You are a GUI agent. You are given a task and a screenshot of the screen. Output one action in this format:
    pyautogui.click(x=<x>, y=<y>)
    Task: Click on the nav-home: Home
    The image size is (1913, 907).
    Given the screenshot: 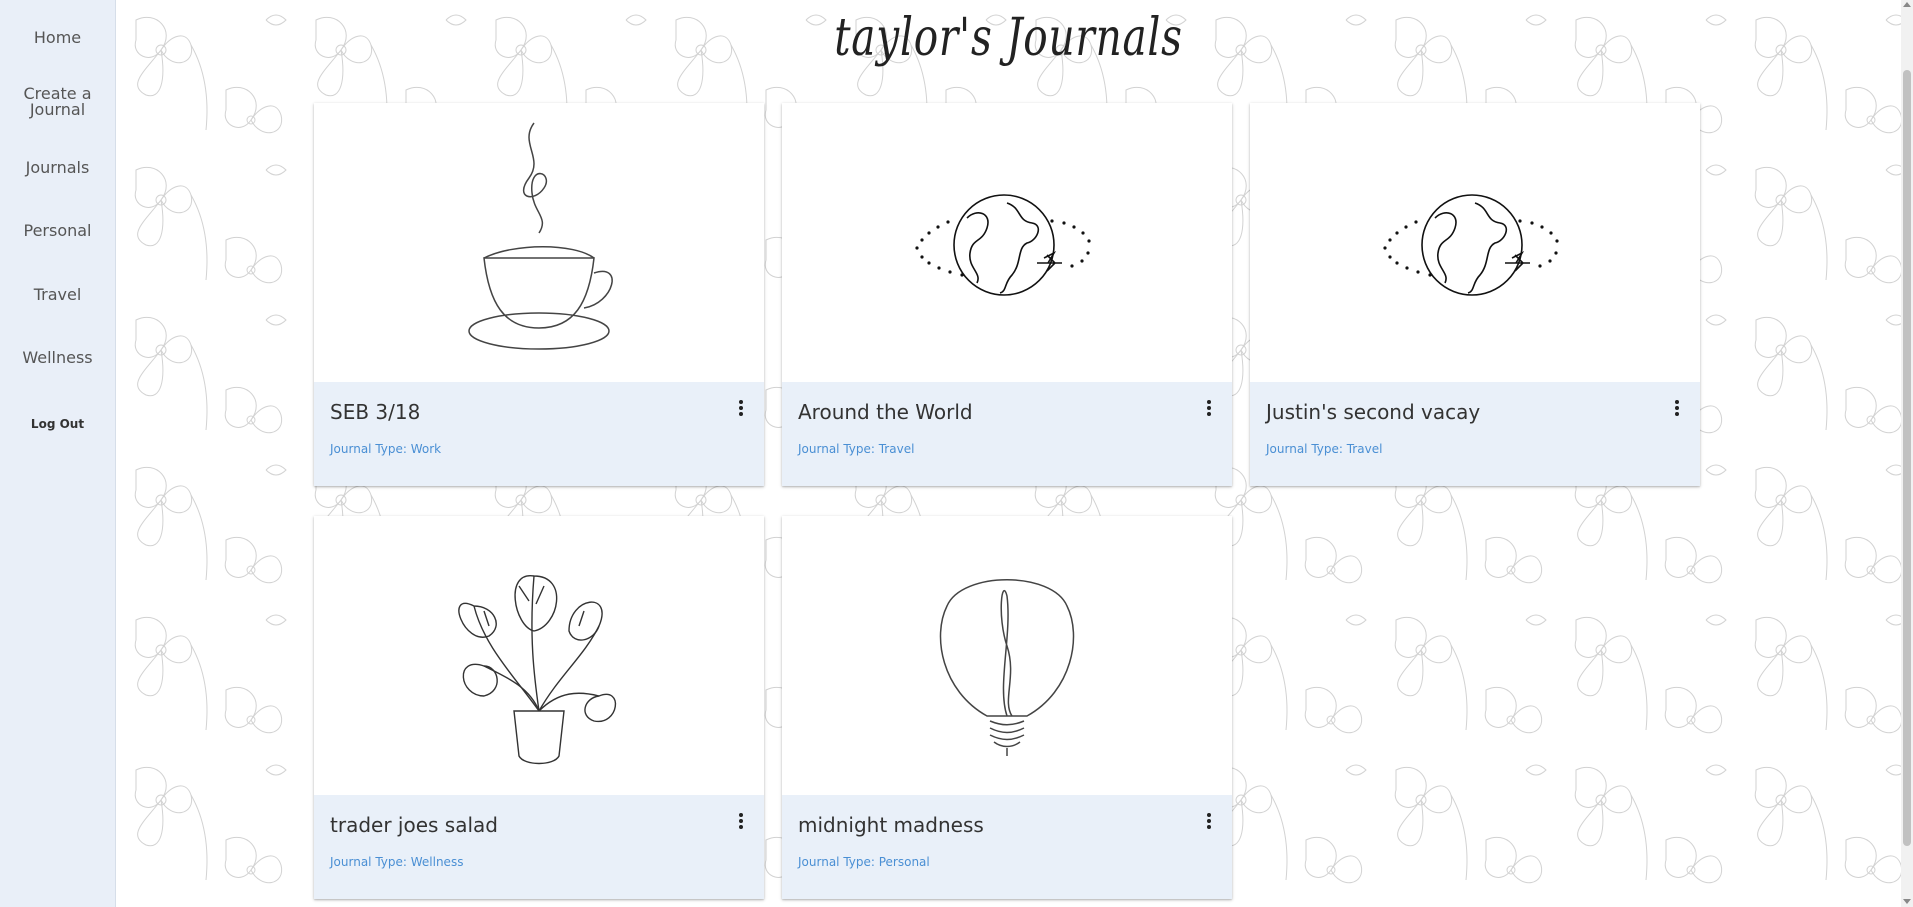 What is the action you would take?
    pyautogui.click(x=57, y=38)
    